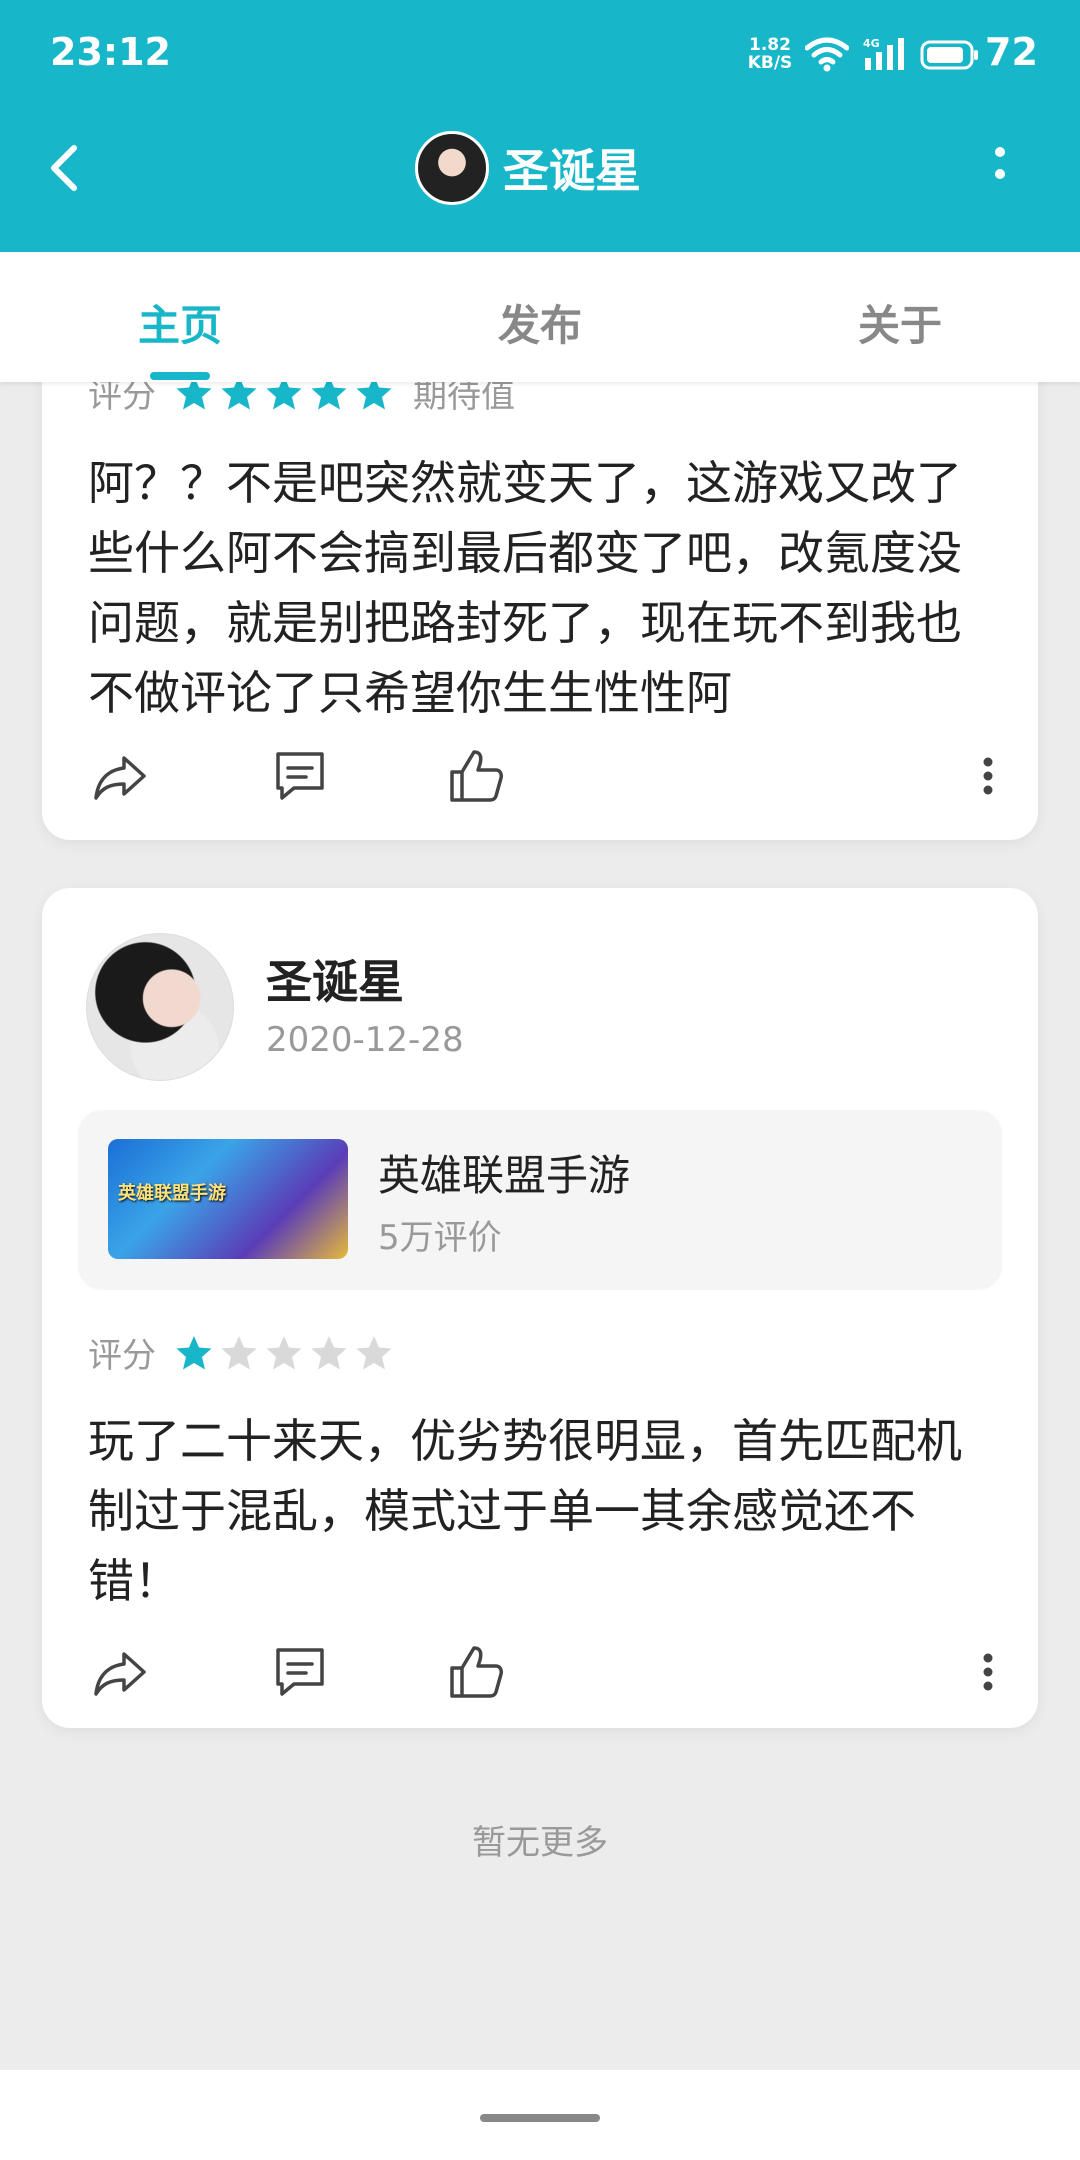  I want to click on page-title: 圣诞星, so click(572, 171).